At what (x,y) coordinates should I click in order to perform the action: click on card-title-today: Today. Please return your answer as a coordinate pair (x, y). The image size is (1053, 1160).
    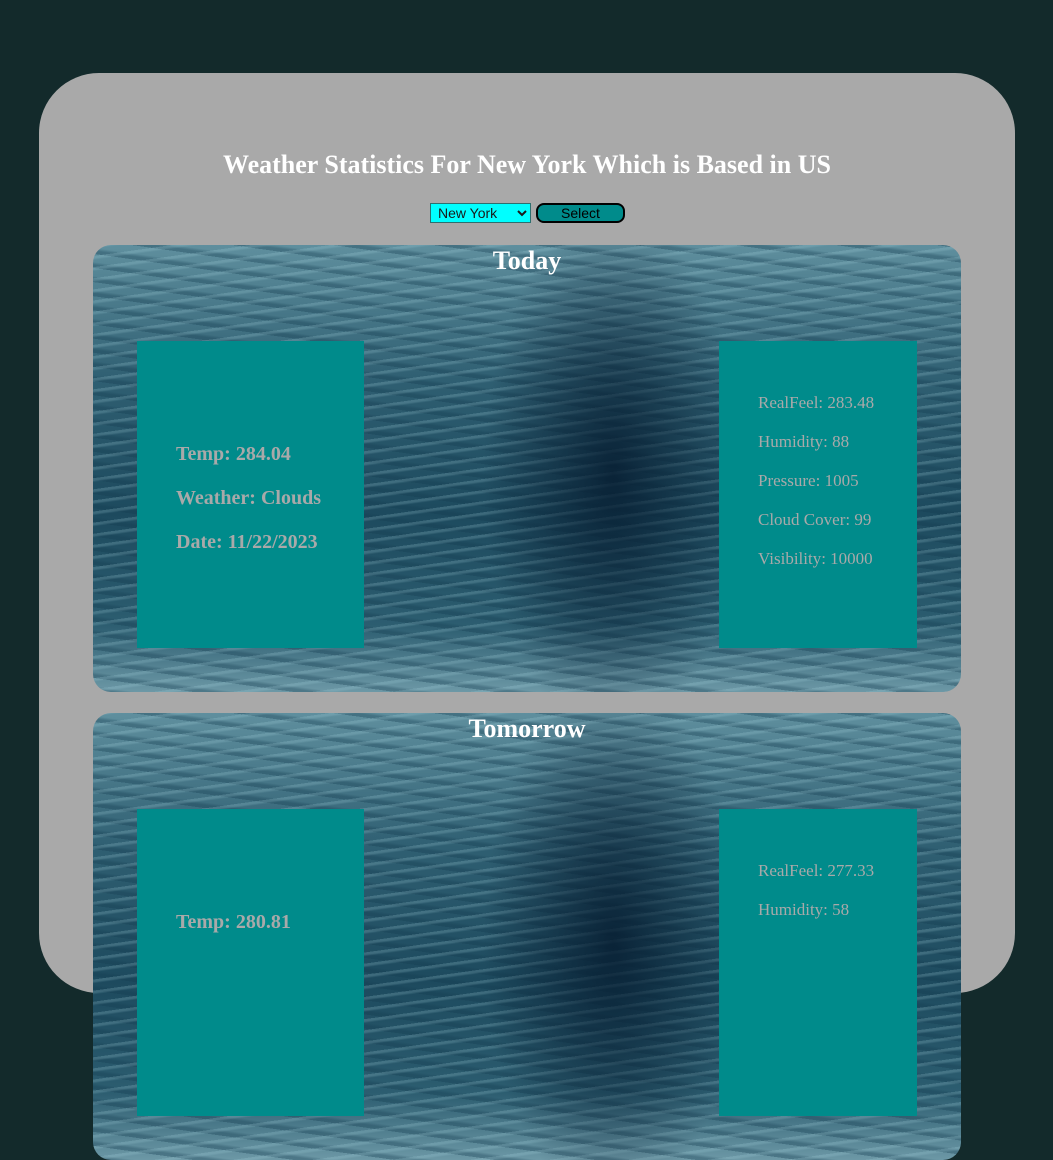
    Looking at the image, I should click on (527, 260).